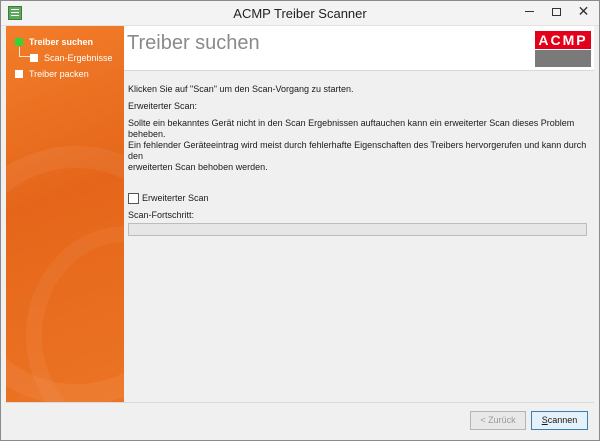 The height and width of the screenshot is (441, 600). I want to click on window-title: ACMP Treiber Scanner, so click(300, 13).